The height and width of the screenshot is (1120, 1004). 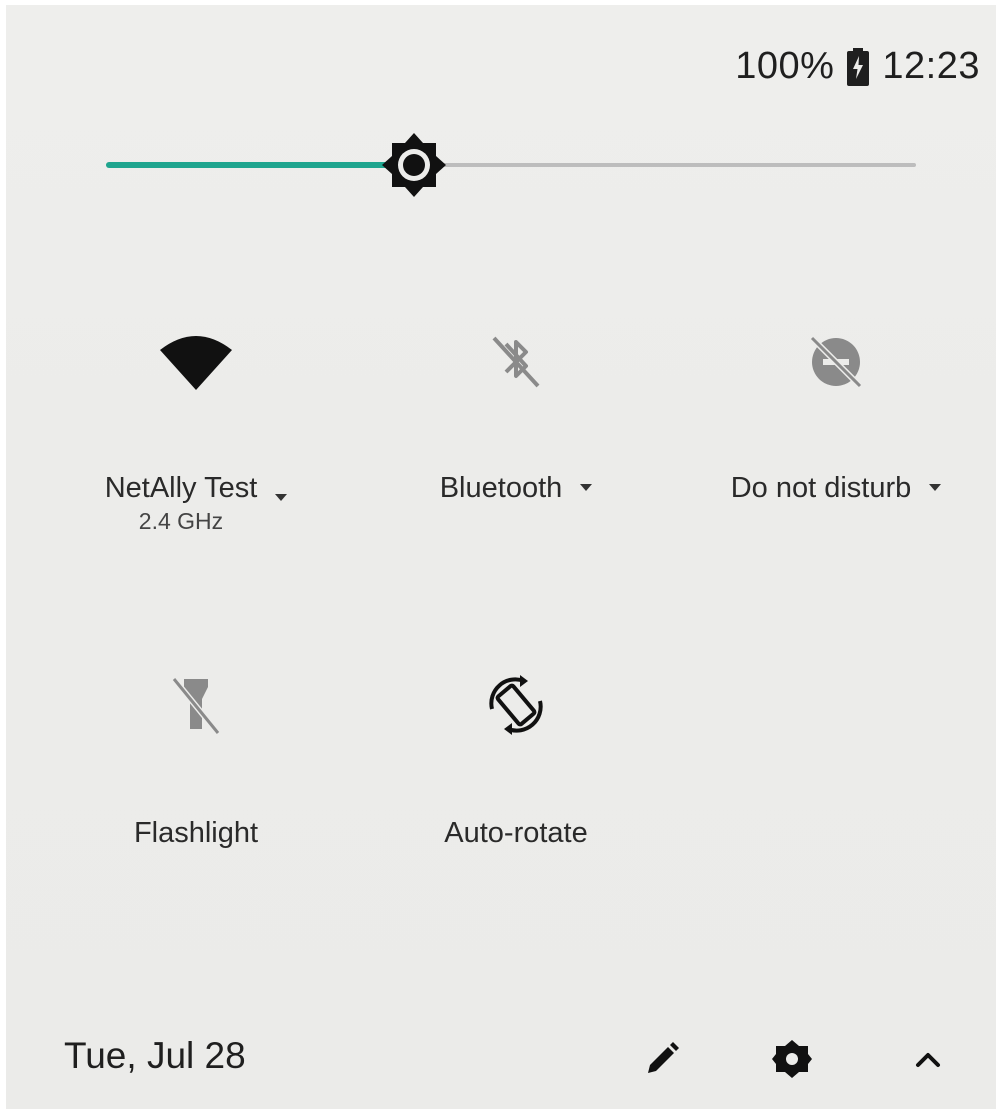 What do you see at coordinates (155, 1055) in the screenshot?
I see `date-label: Tue, Jul 28` at bounding box center [155, 1055].